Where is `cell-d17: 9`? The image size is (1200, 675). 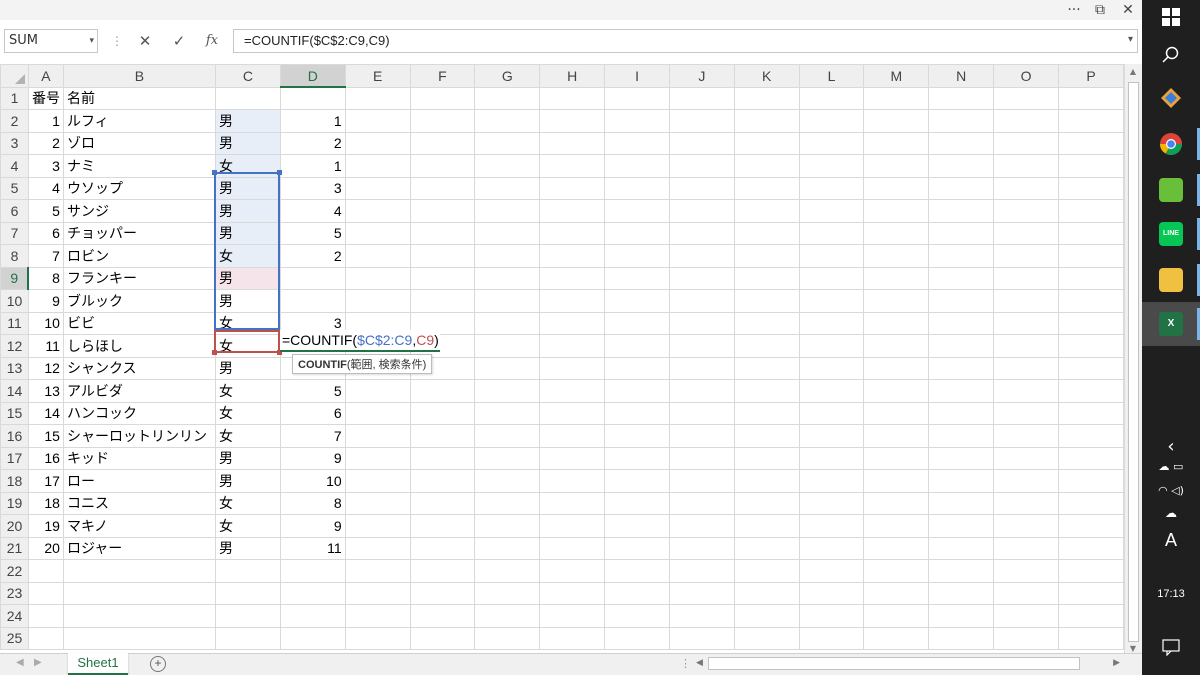 cell-d17: 9 is located at coordinates (312, 458).